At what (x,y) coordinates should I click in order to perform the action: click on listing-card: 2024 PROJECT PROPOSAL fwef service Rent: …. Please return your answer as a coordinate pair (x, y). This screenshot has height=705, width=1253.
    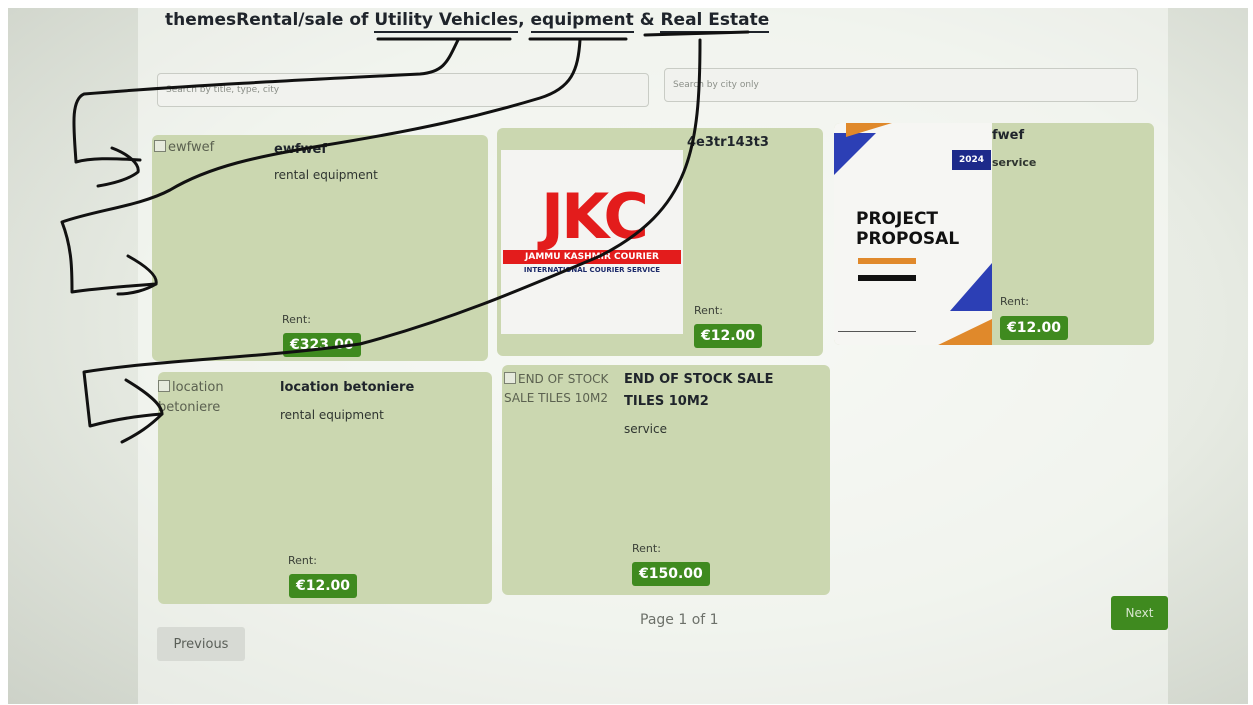
    Looking at the image, I should click on (994, 234).